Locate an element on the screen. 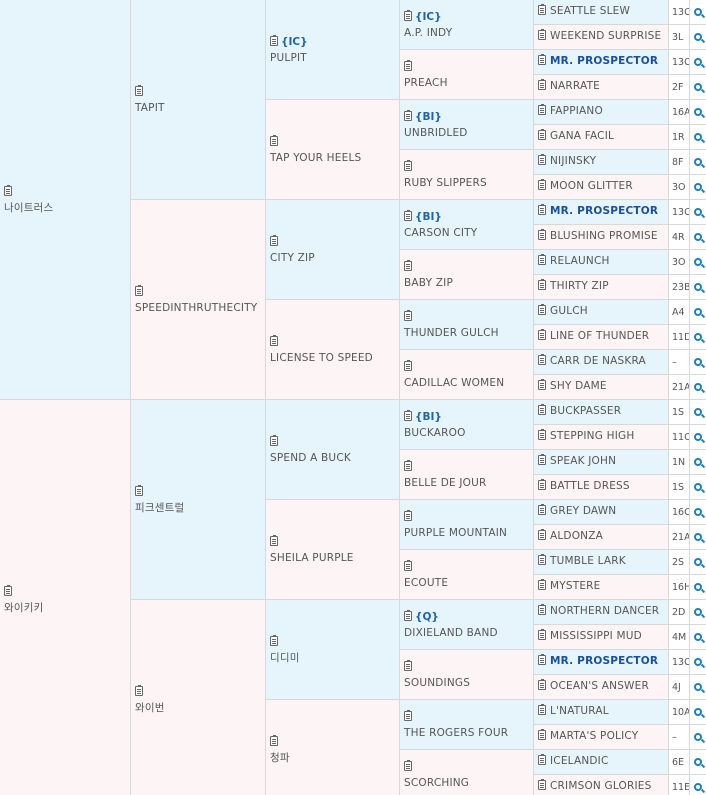 Image resolution: width=706 pixels, height=795 pixels. horse-cell-gen5: LINE OF THUNDER is located at coordinates (601, 337).